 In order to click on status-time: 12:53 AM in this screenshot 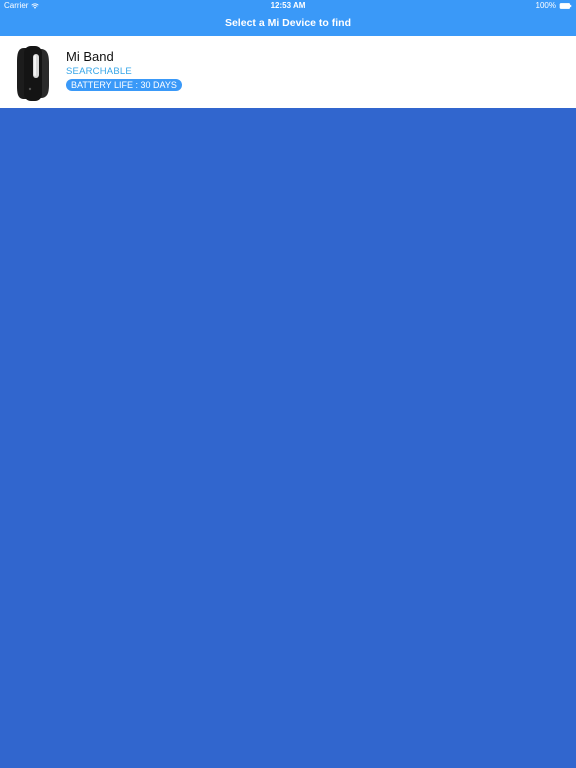, I will do `click(288, 5)`.